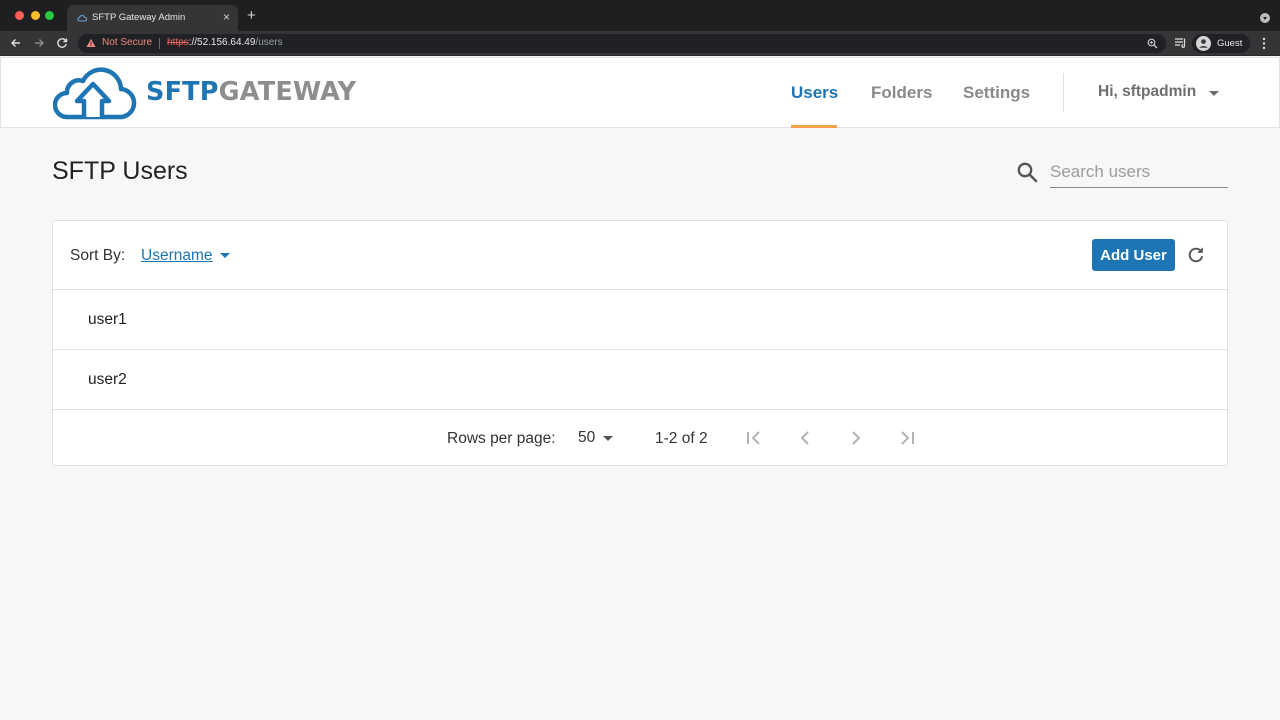  Describe the element at coordinates (120, 171) in the screenshot. I see `page-title: SFTP Users` at that location.